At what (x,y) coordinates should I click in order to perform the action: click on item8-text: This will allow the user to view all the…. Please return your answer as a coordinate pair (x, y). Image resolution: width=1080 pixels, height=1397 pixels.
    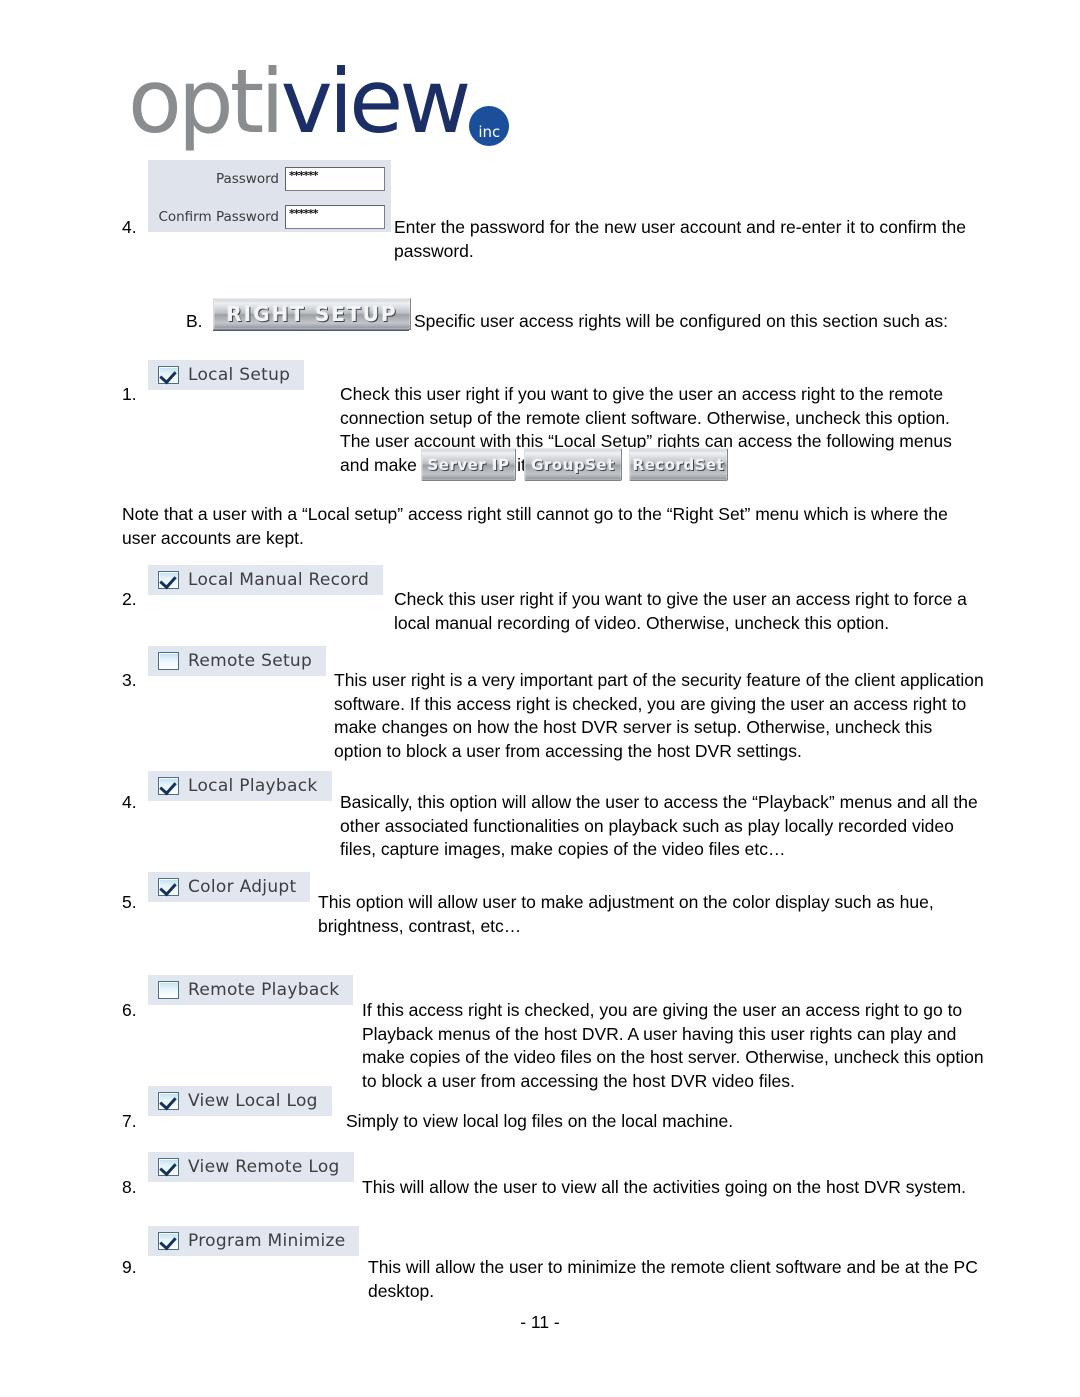
    Looking at the image, I should click on (664, 1187).